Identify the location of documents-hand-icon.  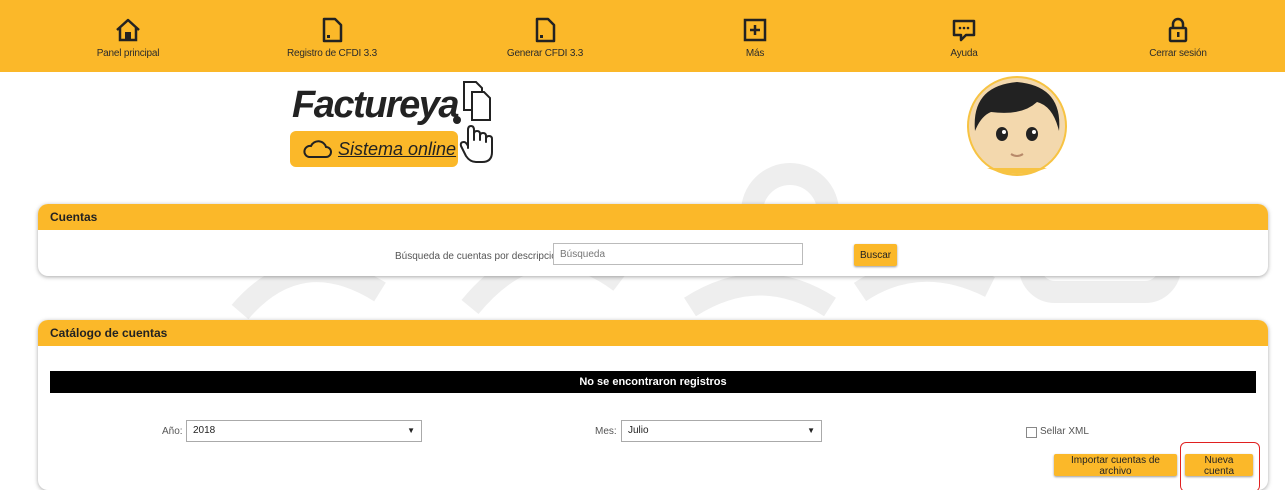
(476, 122).